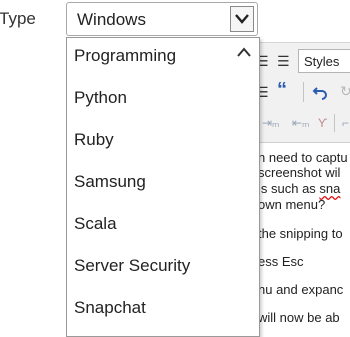  I want to click on type-select: Windows, so click(162, 19).